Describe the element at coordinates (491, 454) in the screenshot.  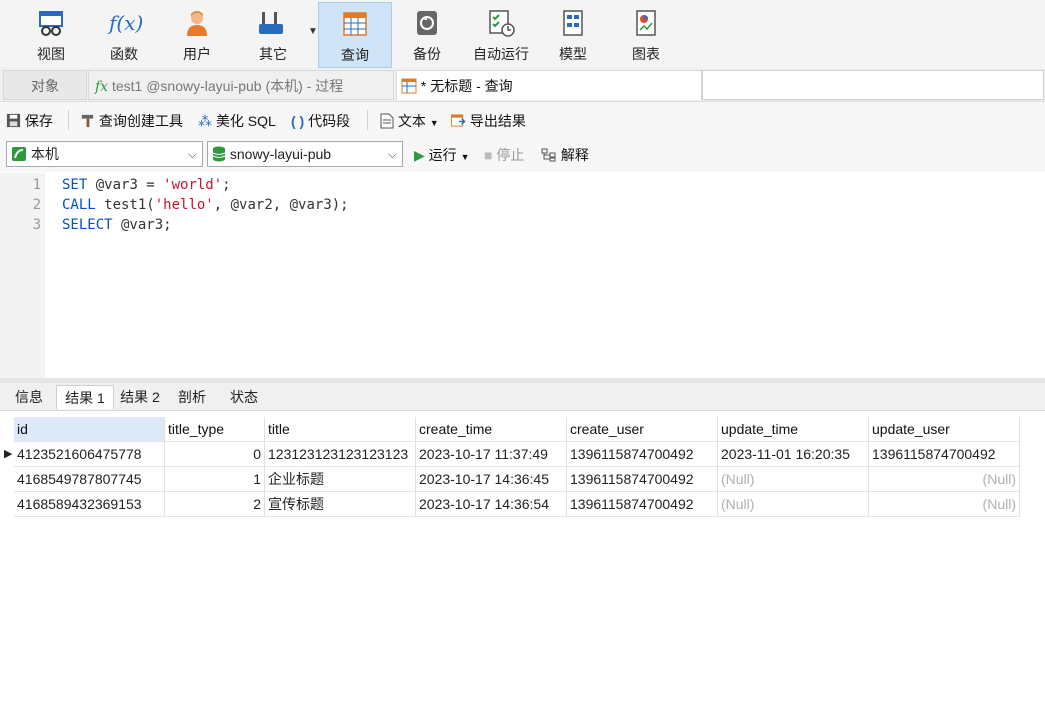
I see `cell-create-time: 2023-10-17 11:37:49` at that location.